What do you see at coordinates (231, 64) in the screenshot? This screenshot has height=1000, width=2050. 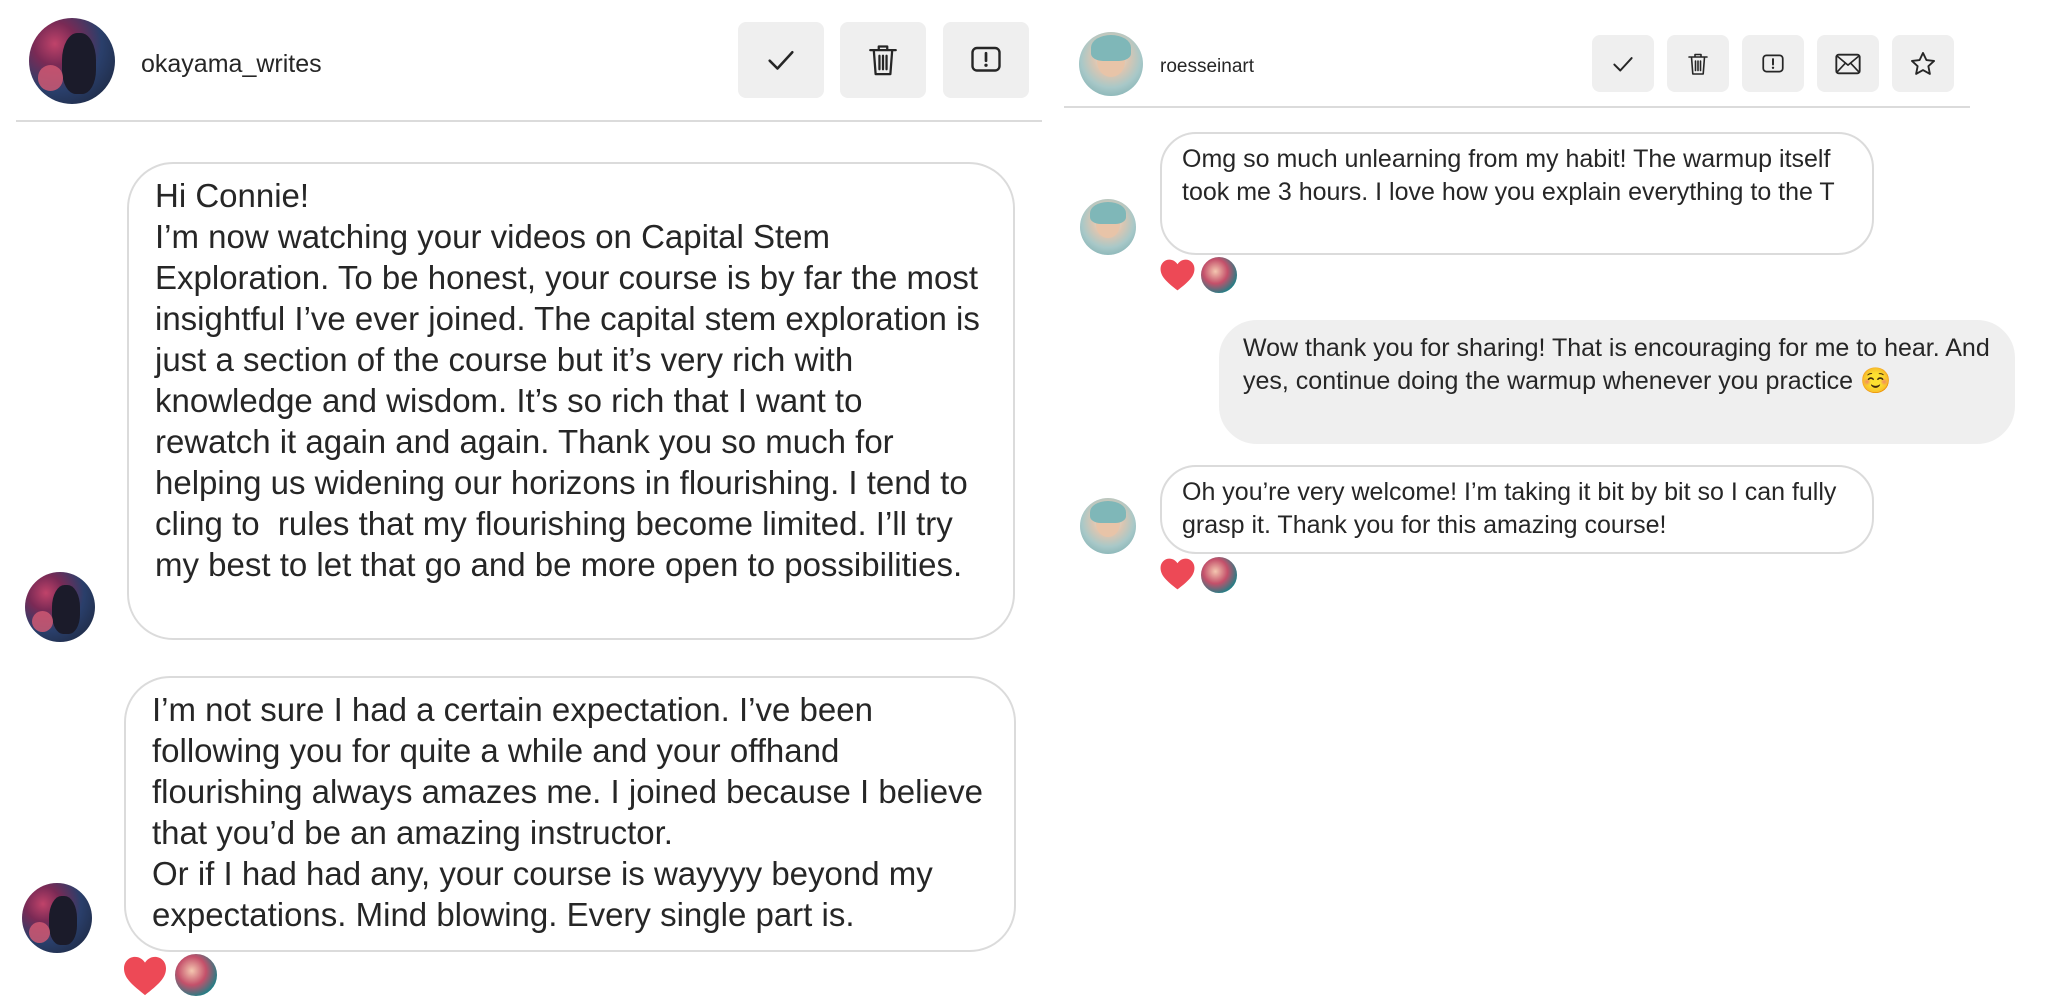 I see `header-username: okayama_writes` at bounding box center [231, 64].